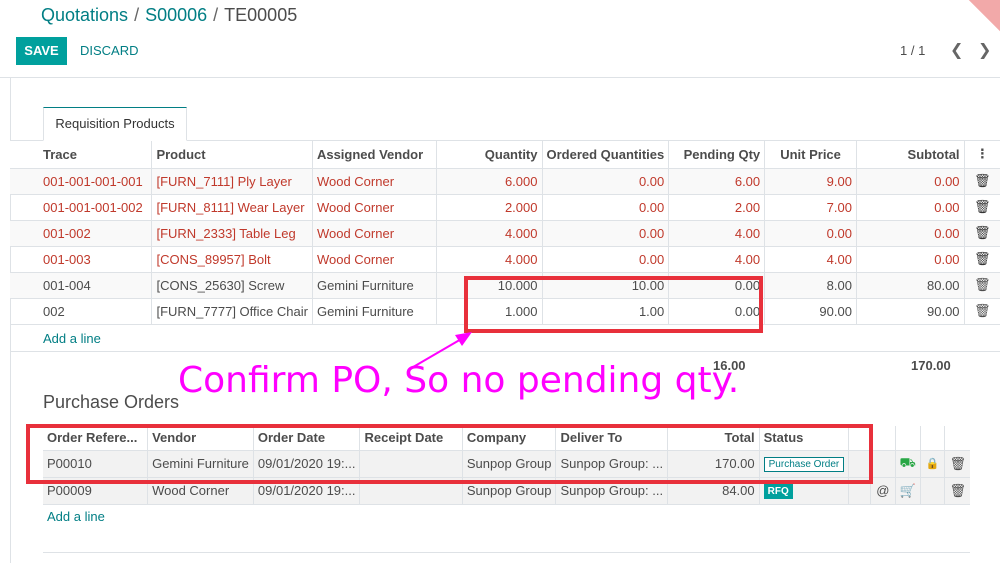  Describe the element at coordinates (439, 351) in the screenshot. I see `annotation-arrow` at that location.